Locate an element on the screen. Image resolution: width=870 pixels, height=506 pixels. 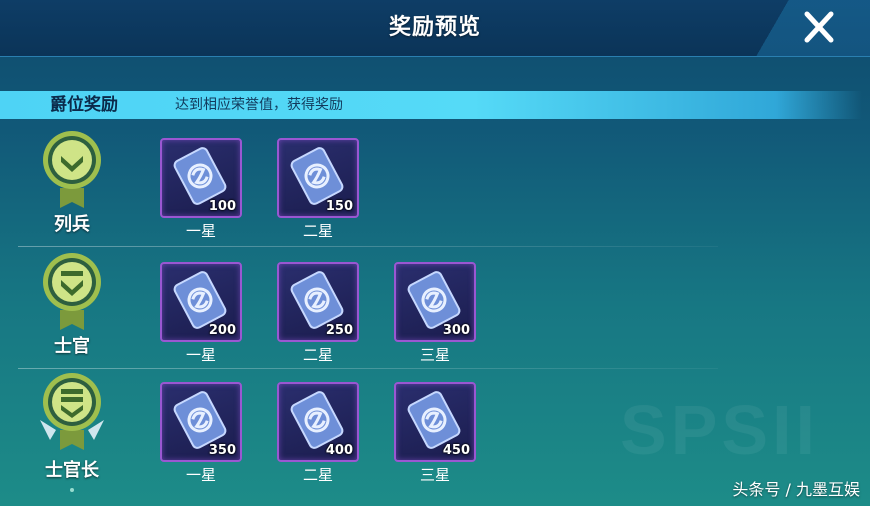
reward-count: 300 is located at coordinates (456, 330).